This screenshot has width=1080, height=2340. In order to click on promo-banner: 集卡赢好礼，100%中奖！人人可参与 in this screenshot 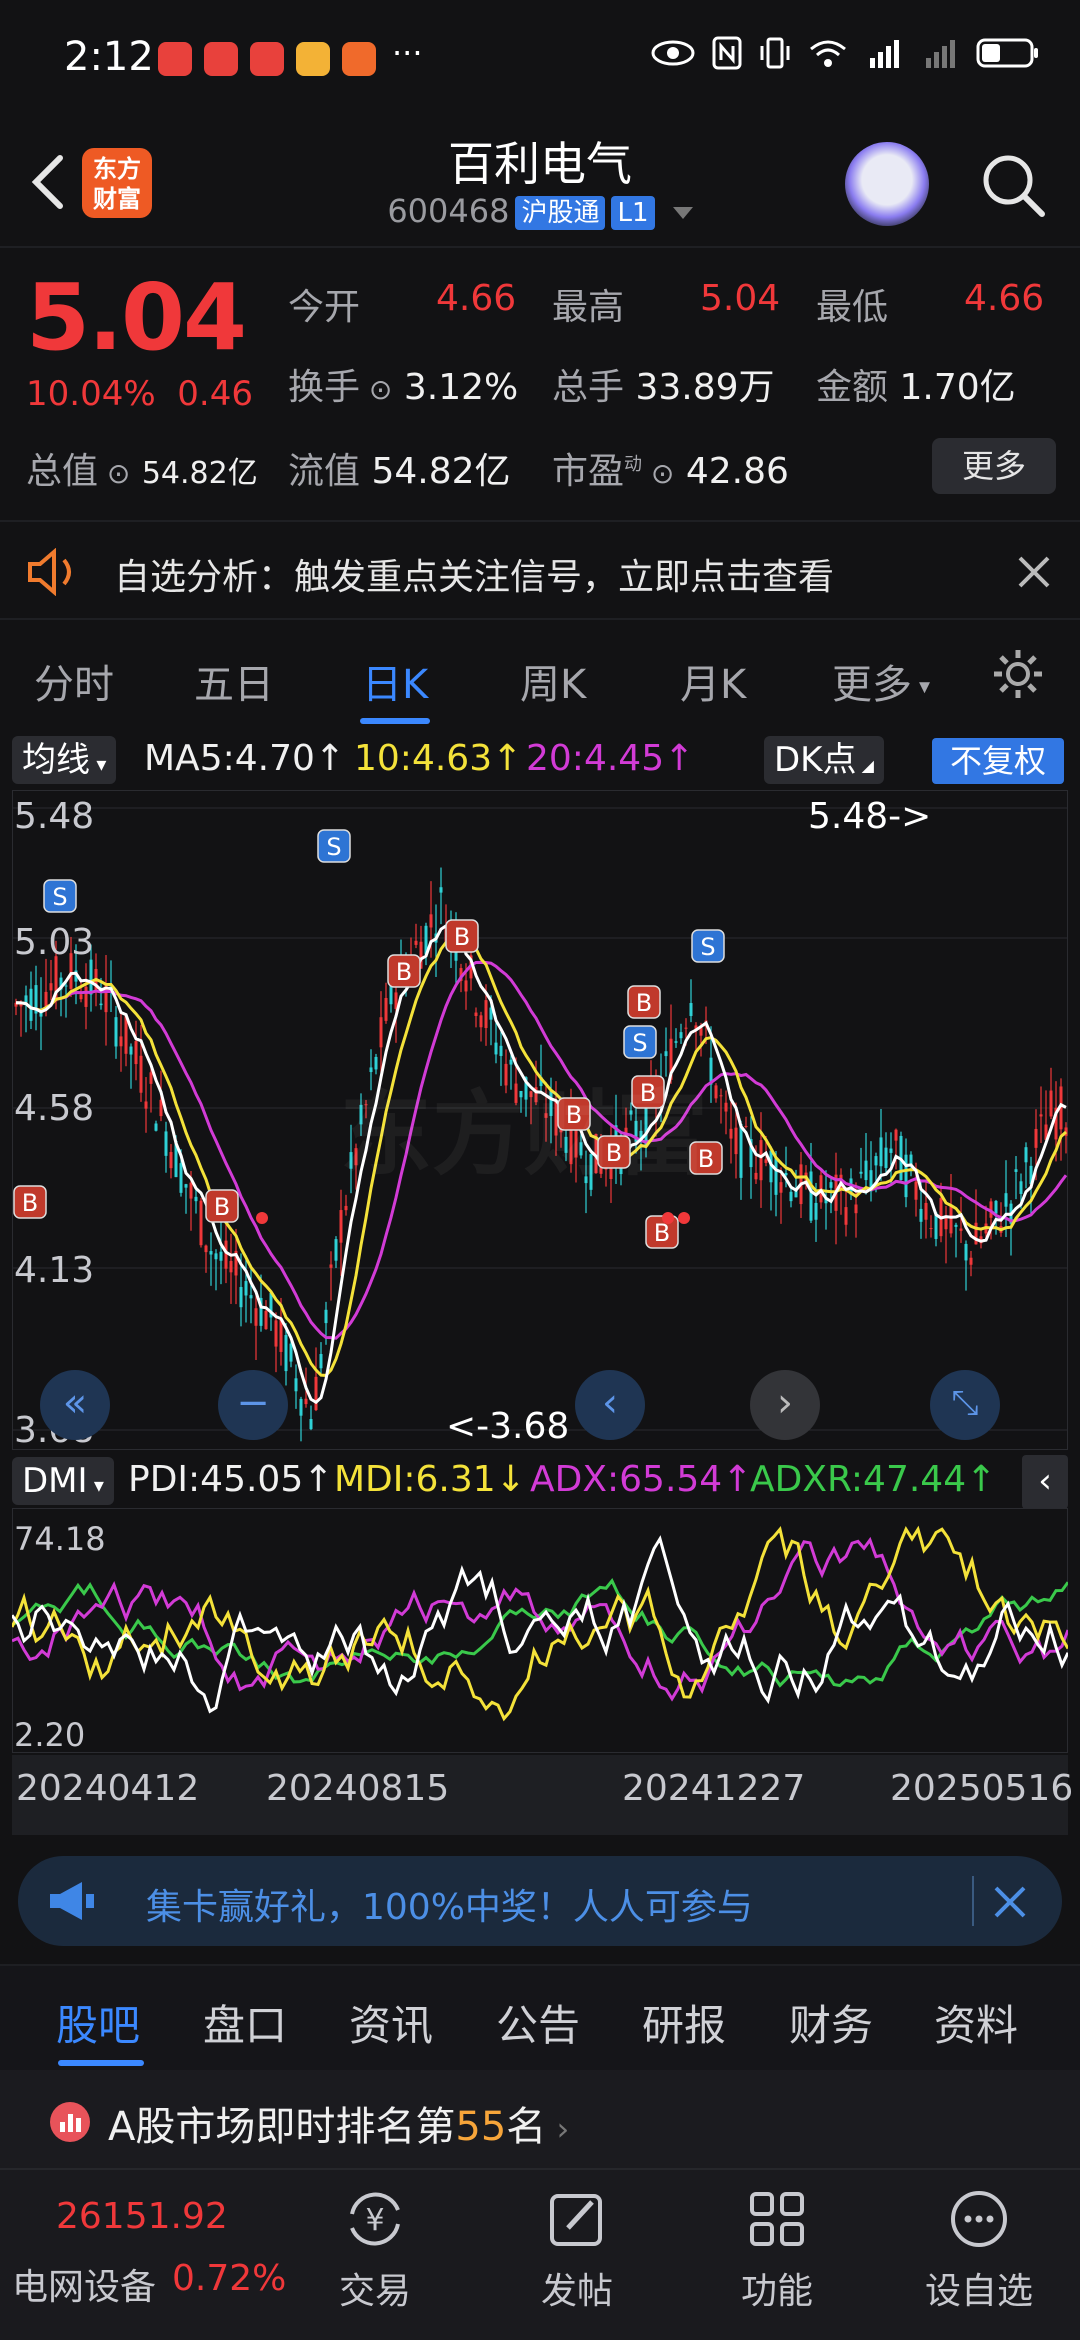, I will do `click(540, 1901)`.